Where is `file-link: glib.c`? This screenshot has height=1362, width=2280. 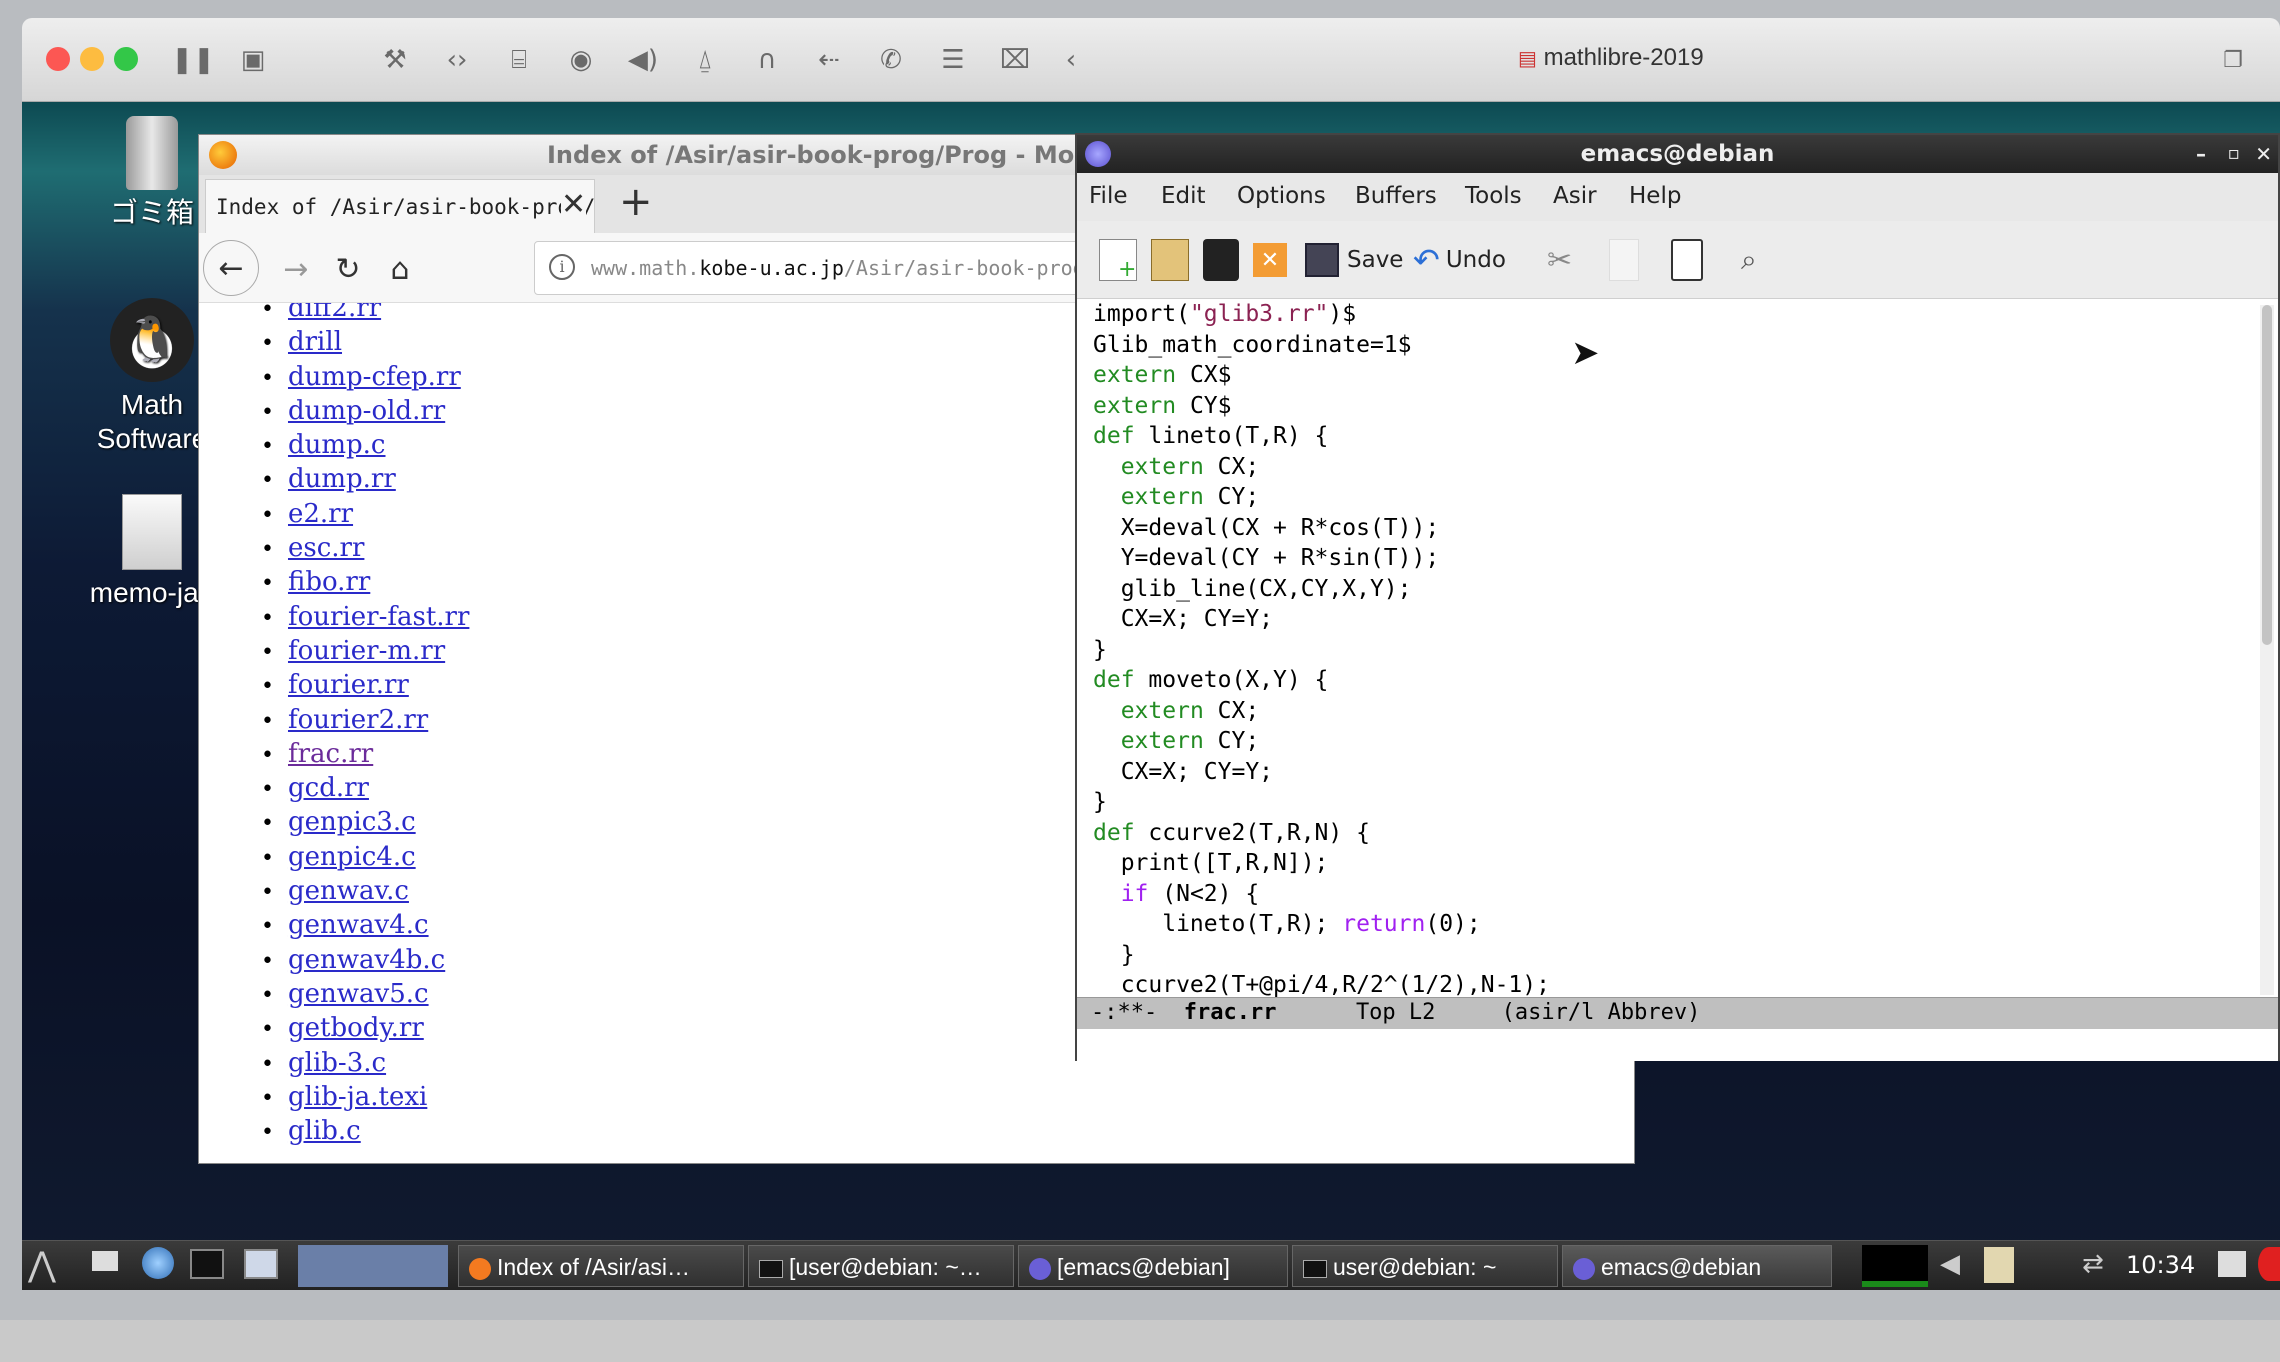
file-link: glib.c is located at coordinates (324, 1131).